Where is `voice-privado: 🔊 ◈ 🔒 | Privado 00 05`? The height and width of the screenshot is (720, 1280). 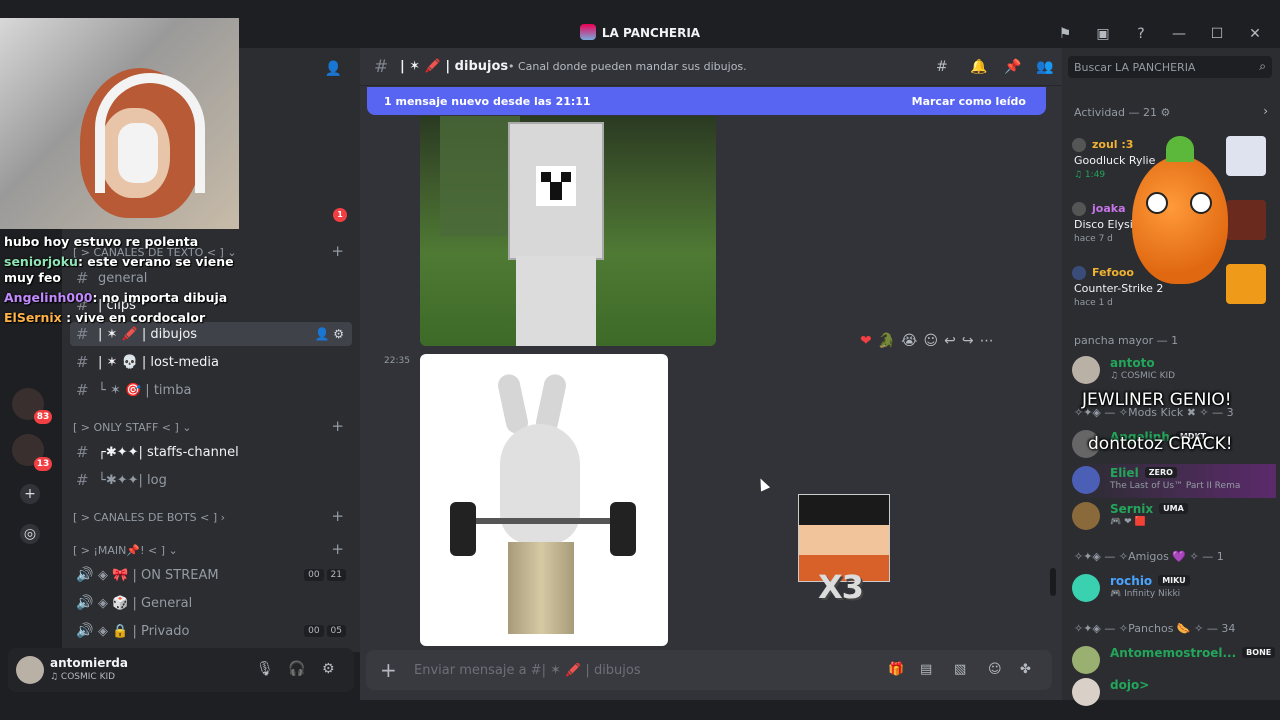 voice-privado: 🔊 ◈ 🔒 | Privado 00 05 is located at coordinates (211, 631).